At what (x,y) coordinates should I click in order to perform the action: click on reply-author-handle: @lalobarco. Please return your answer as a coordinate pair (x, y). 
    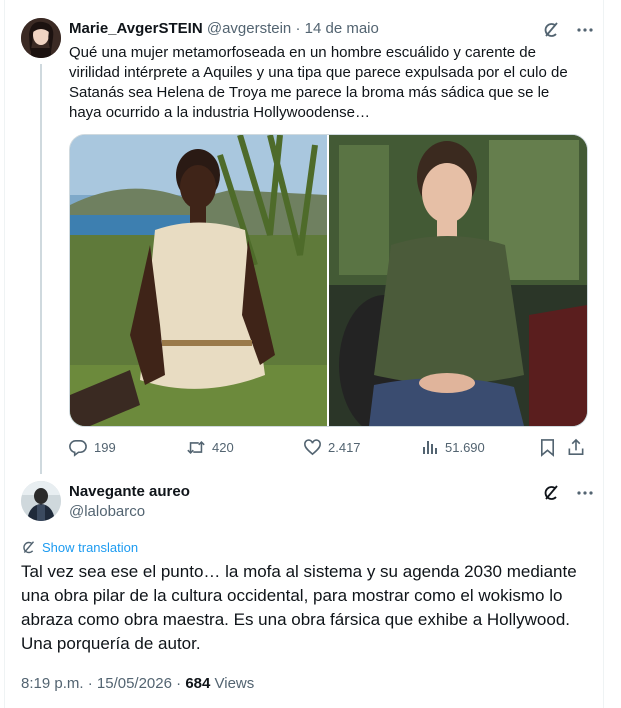
    Looking at the image, I should click on (129, 511).